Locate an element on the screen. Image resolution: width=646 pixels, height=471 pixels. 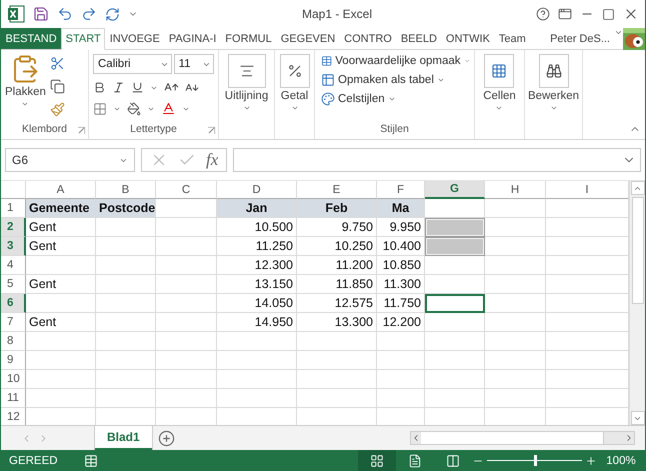
borders-icon is located at coordinates (100, 109).